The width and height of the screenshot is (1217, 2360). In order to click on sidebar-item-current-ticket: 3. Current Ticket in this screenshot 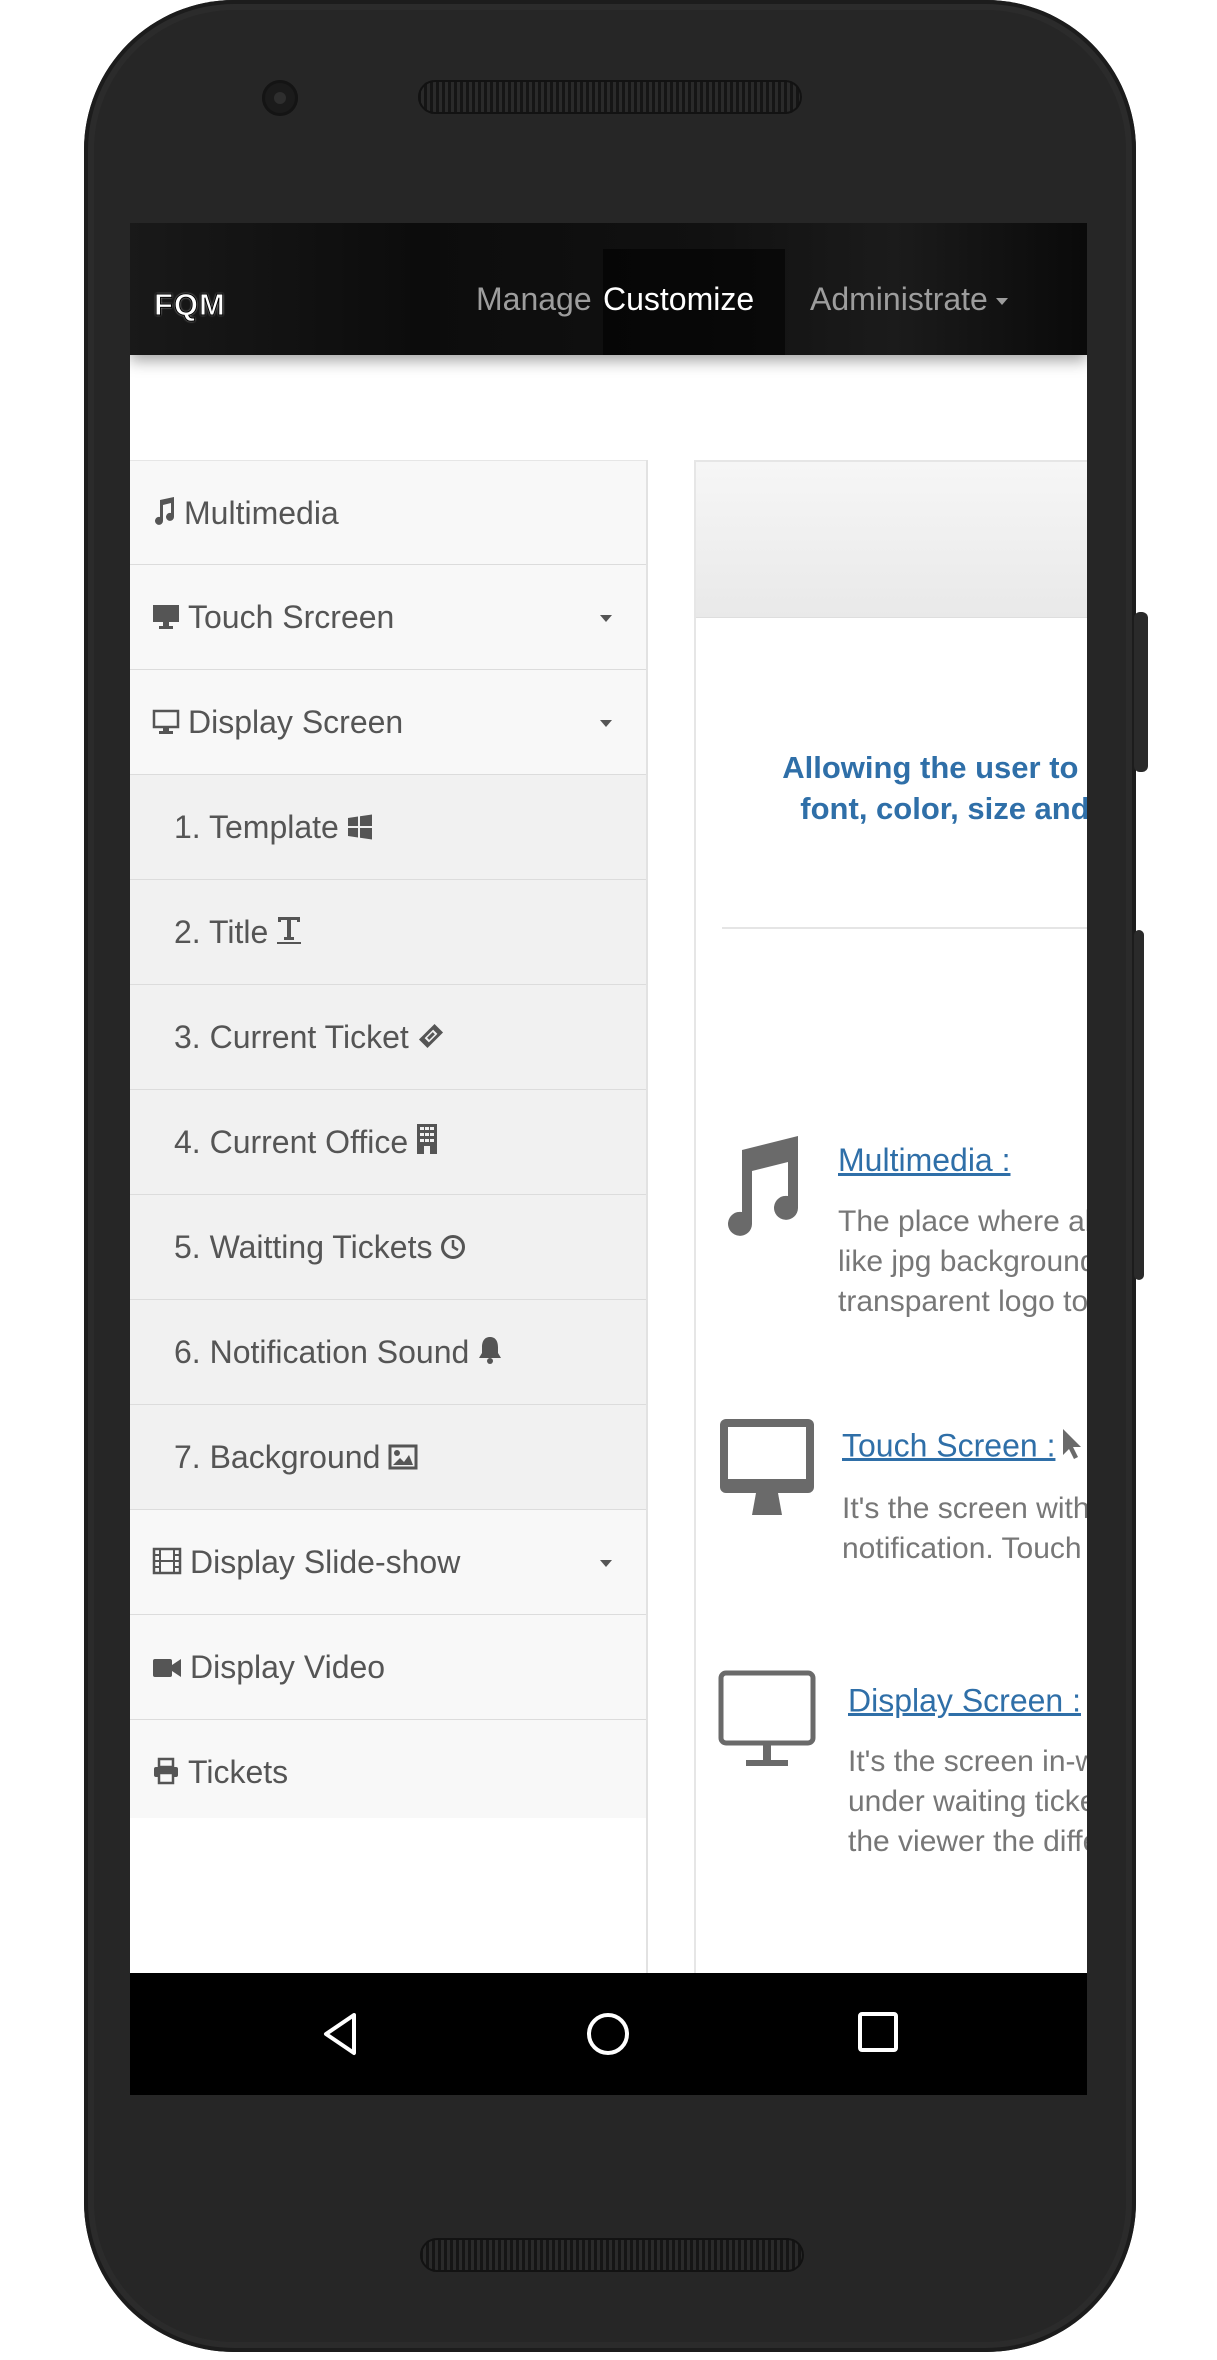, I will do `click(388, 1037)`.